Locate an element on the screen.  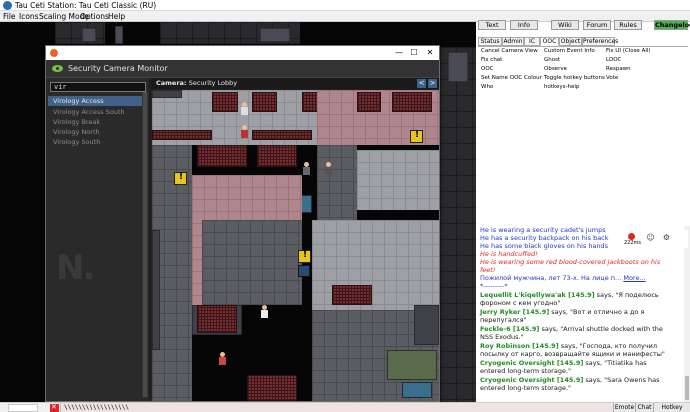
verb-hotkeys-help: hotkeys-help is located at coordinates (561, 87).